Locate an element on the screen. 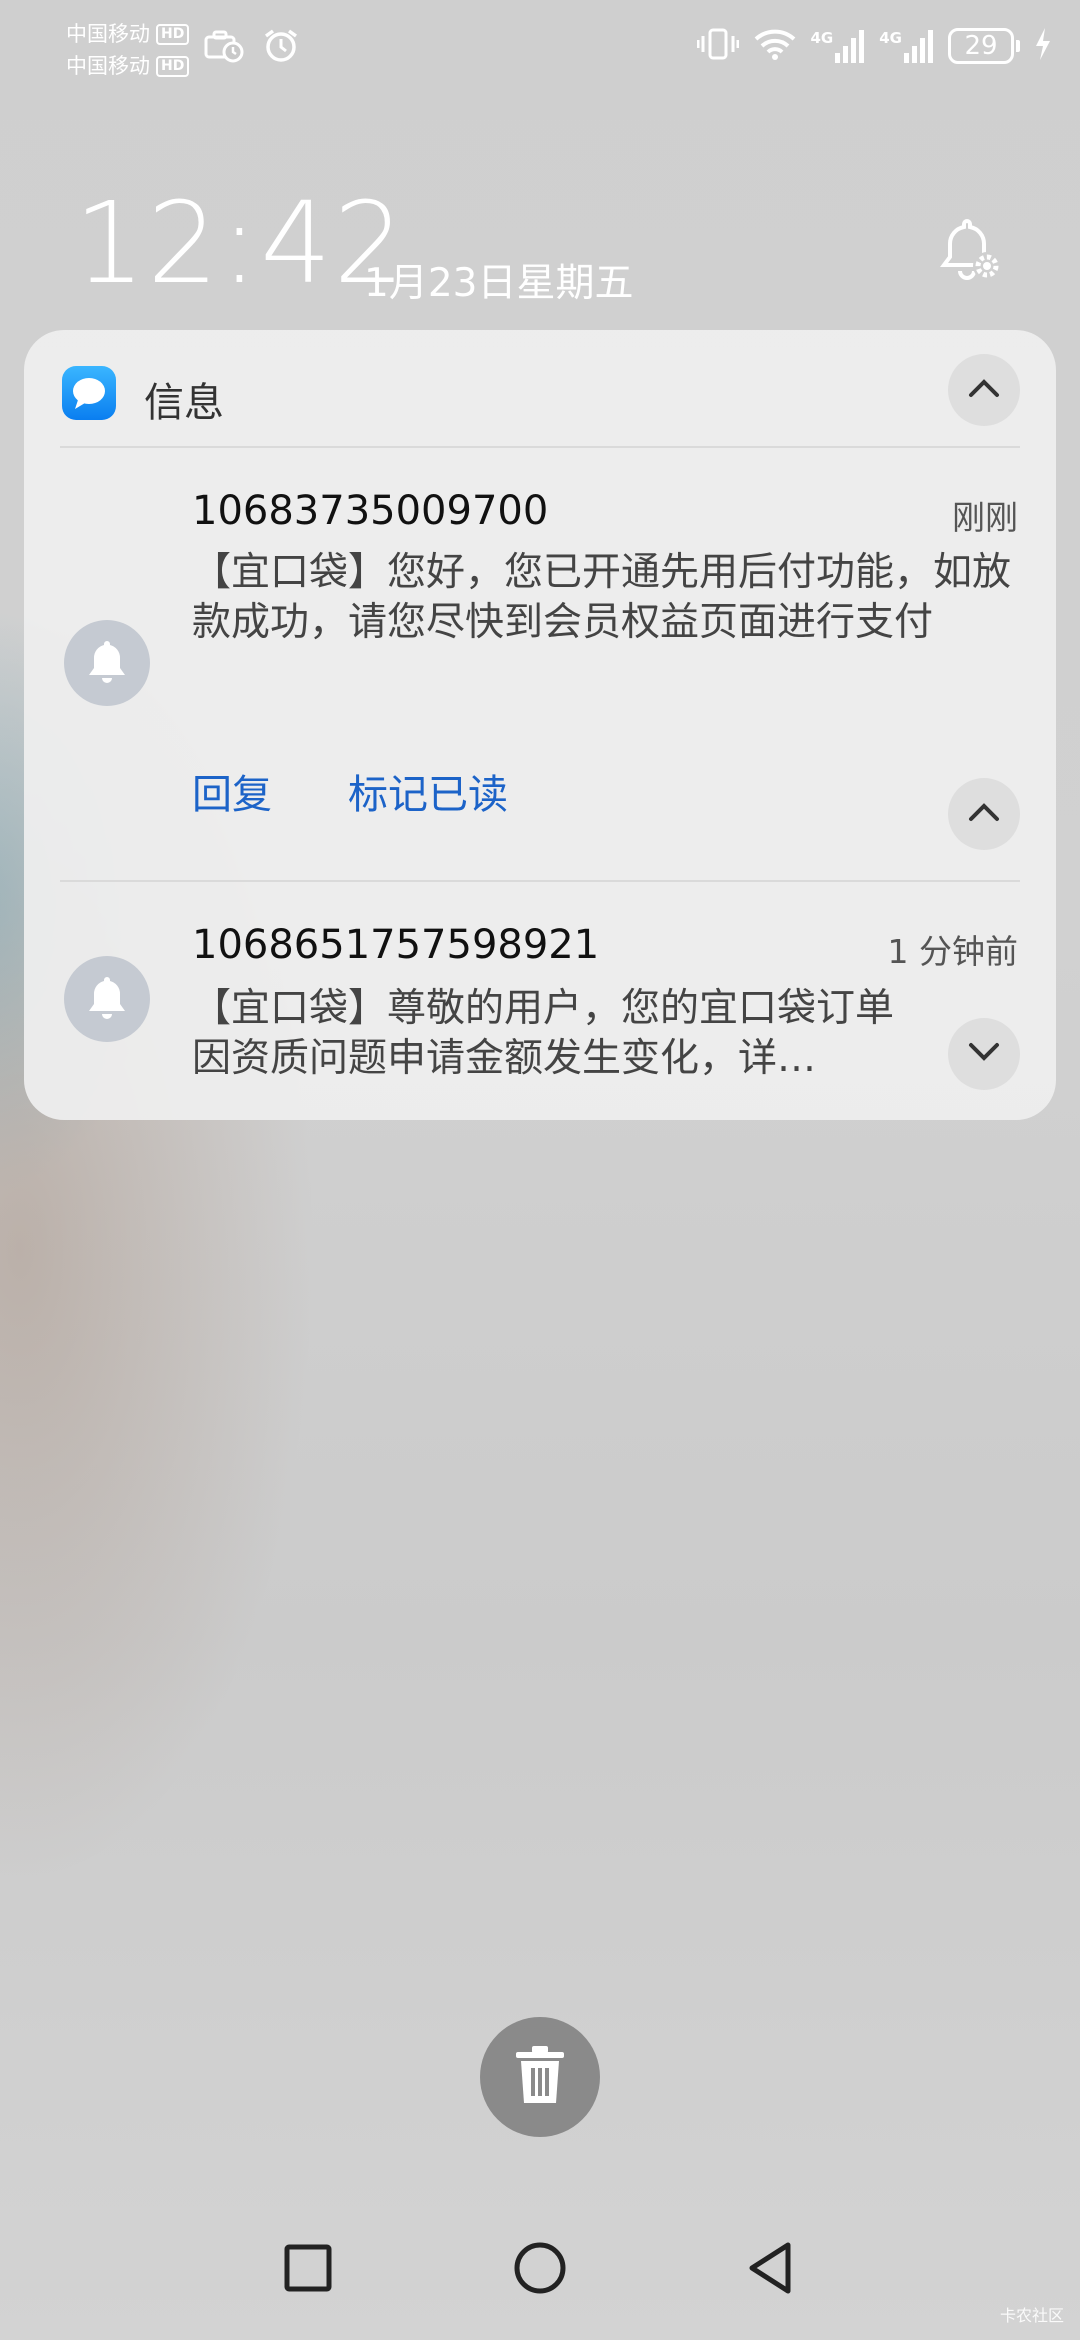 This screenshot has height=2340, width=1080. square-icon is located at coordinates (308, 2270).